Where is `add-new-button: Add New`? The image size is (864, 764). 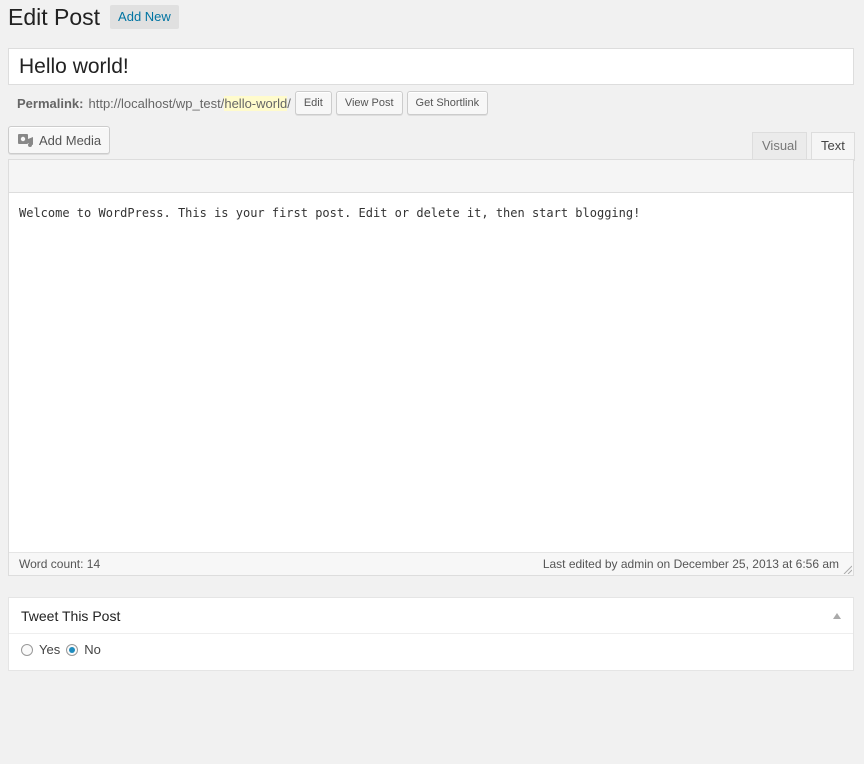 add-new-button: Add New is located at coordinates (144, 17).